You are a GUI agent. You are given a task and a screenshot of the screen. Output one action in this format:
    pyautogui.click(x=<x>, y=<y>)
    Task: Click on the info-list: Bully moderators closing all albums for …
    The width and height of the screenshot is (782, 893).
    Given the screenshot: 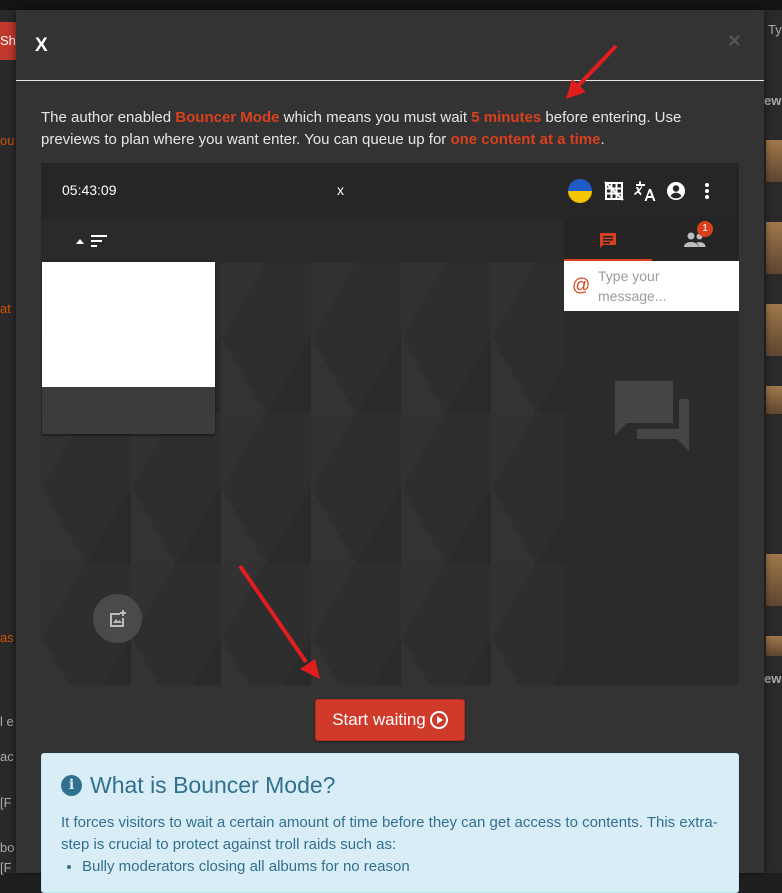 What is the action you would take?
    pyautogui.click(x=246, y=866)
    